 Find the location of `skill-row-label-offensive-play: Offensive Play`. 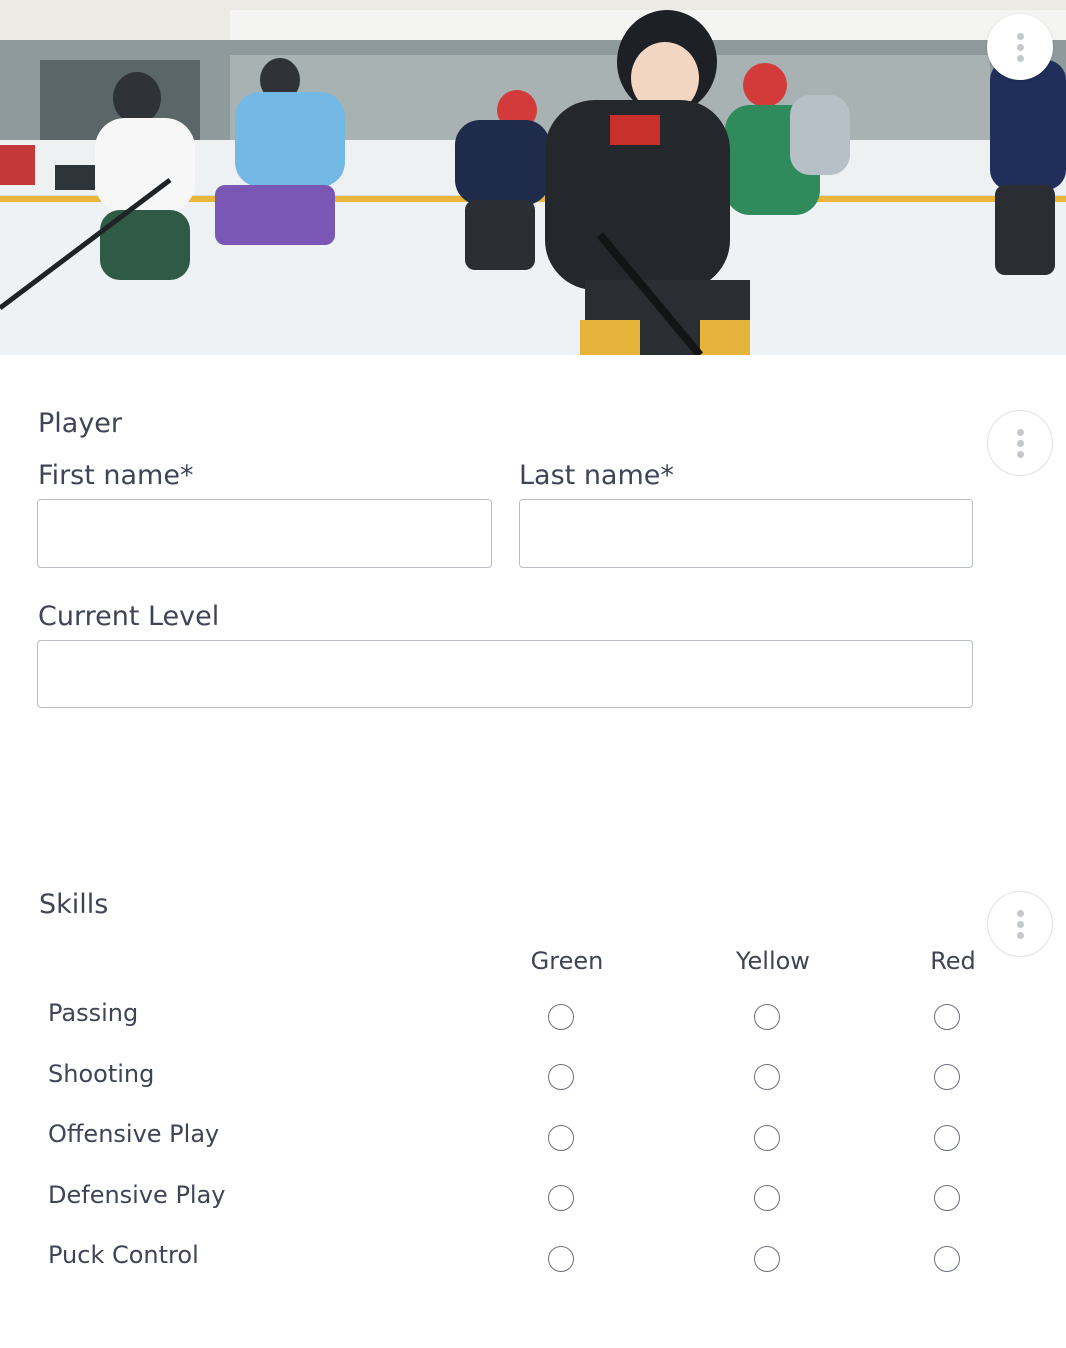

skill-row-label-offensive-play: Offensive Play is located at coordinates (134, 1134).